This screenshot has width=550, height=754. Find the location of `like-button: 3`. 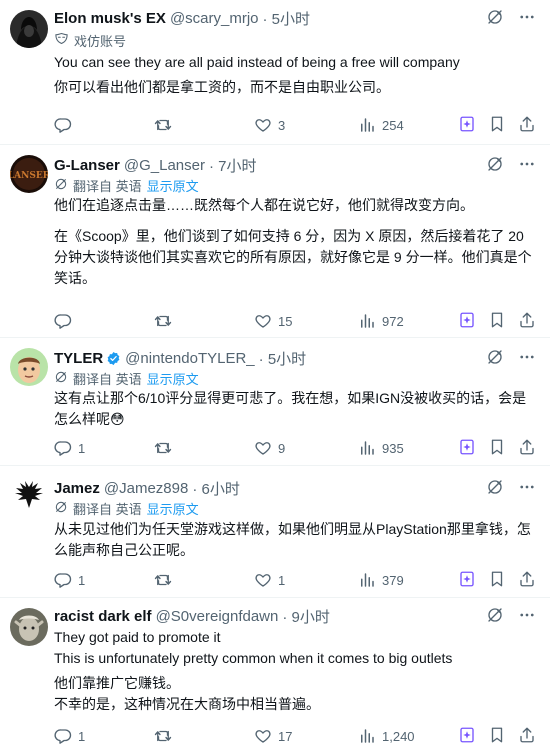

like-button: 3 is located at coordinates (306, 125).